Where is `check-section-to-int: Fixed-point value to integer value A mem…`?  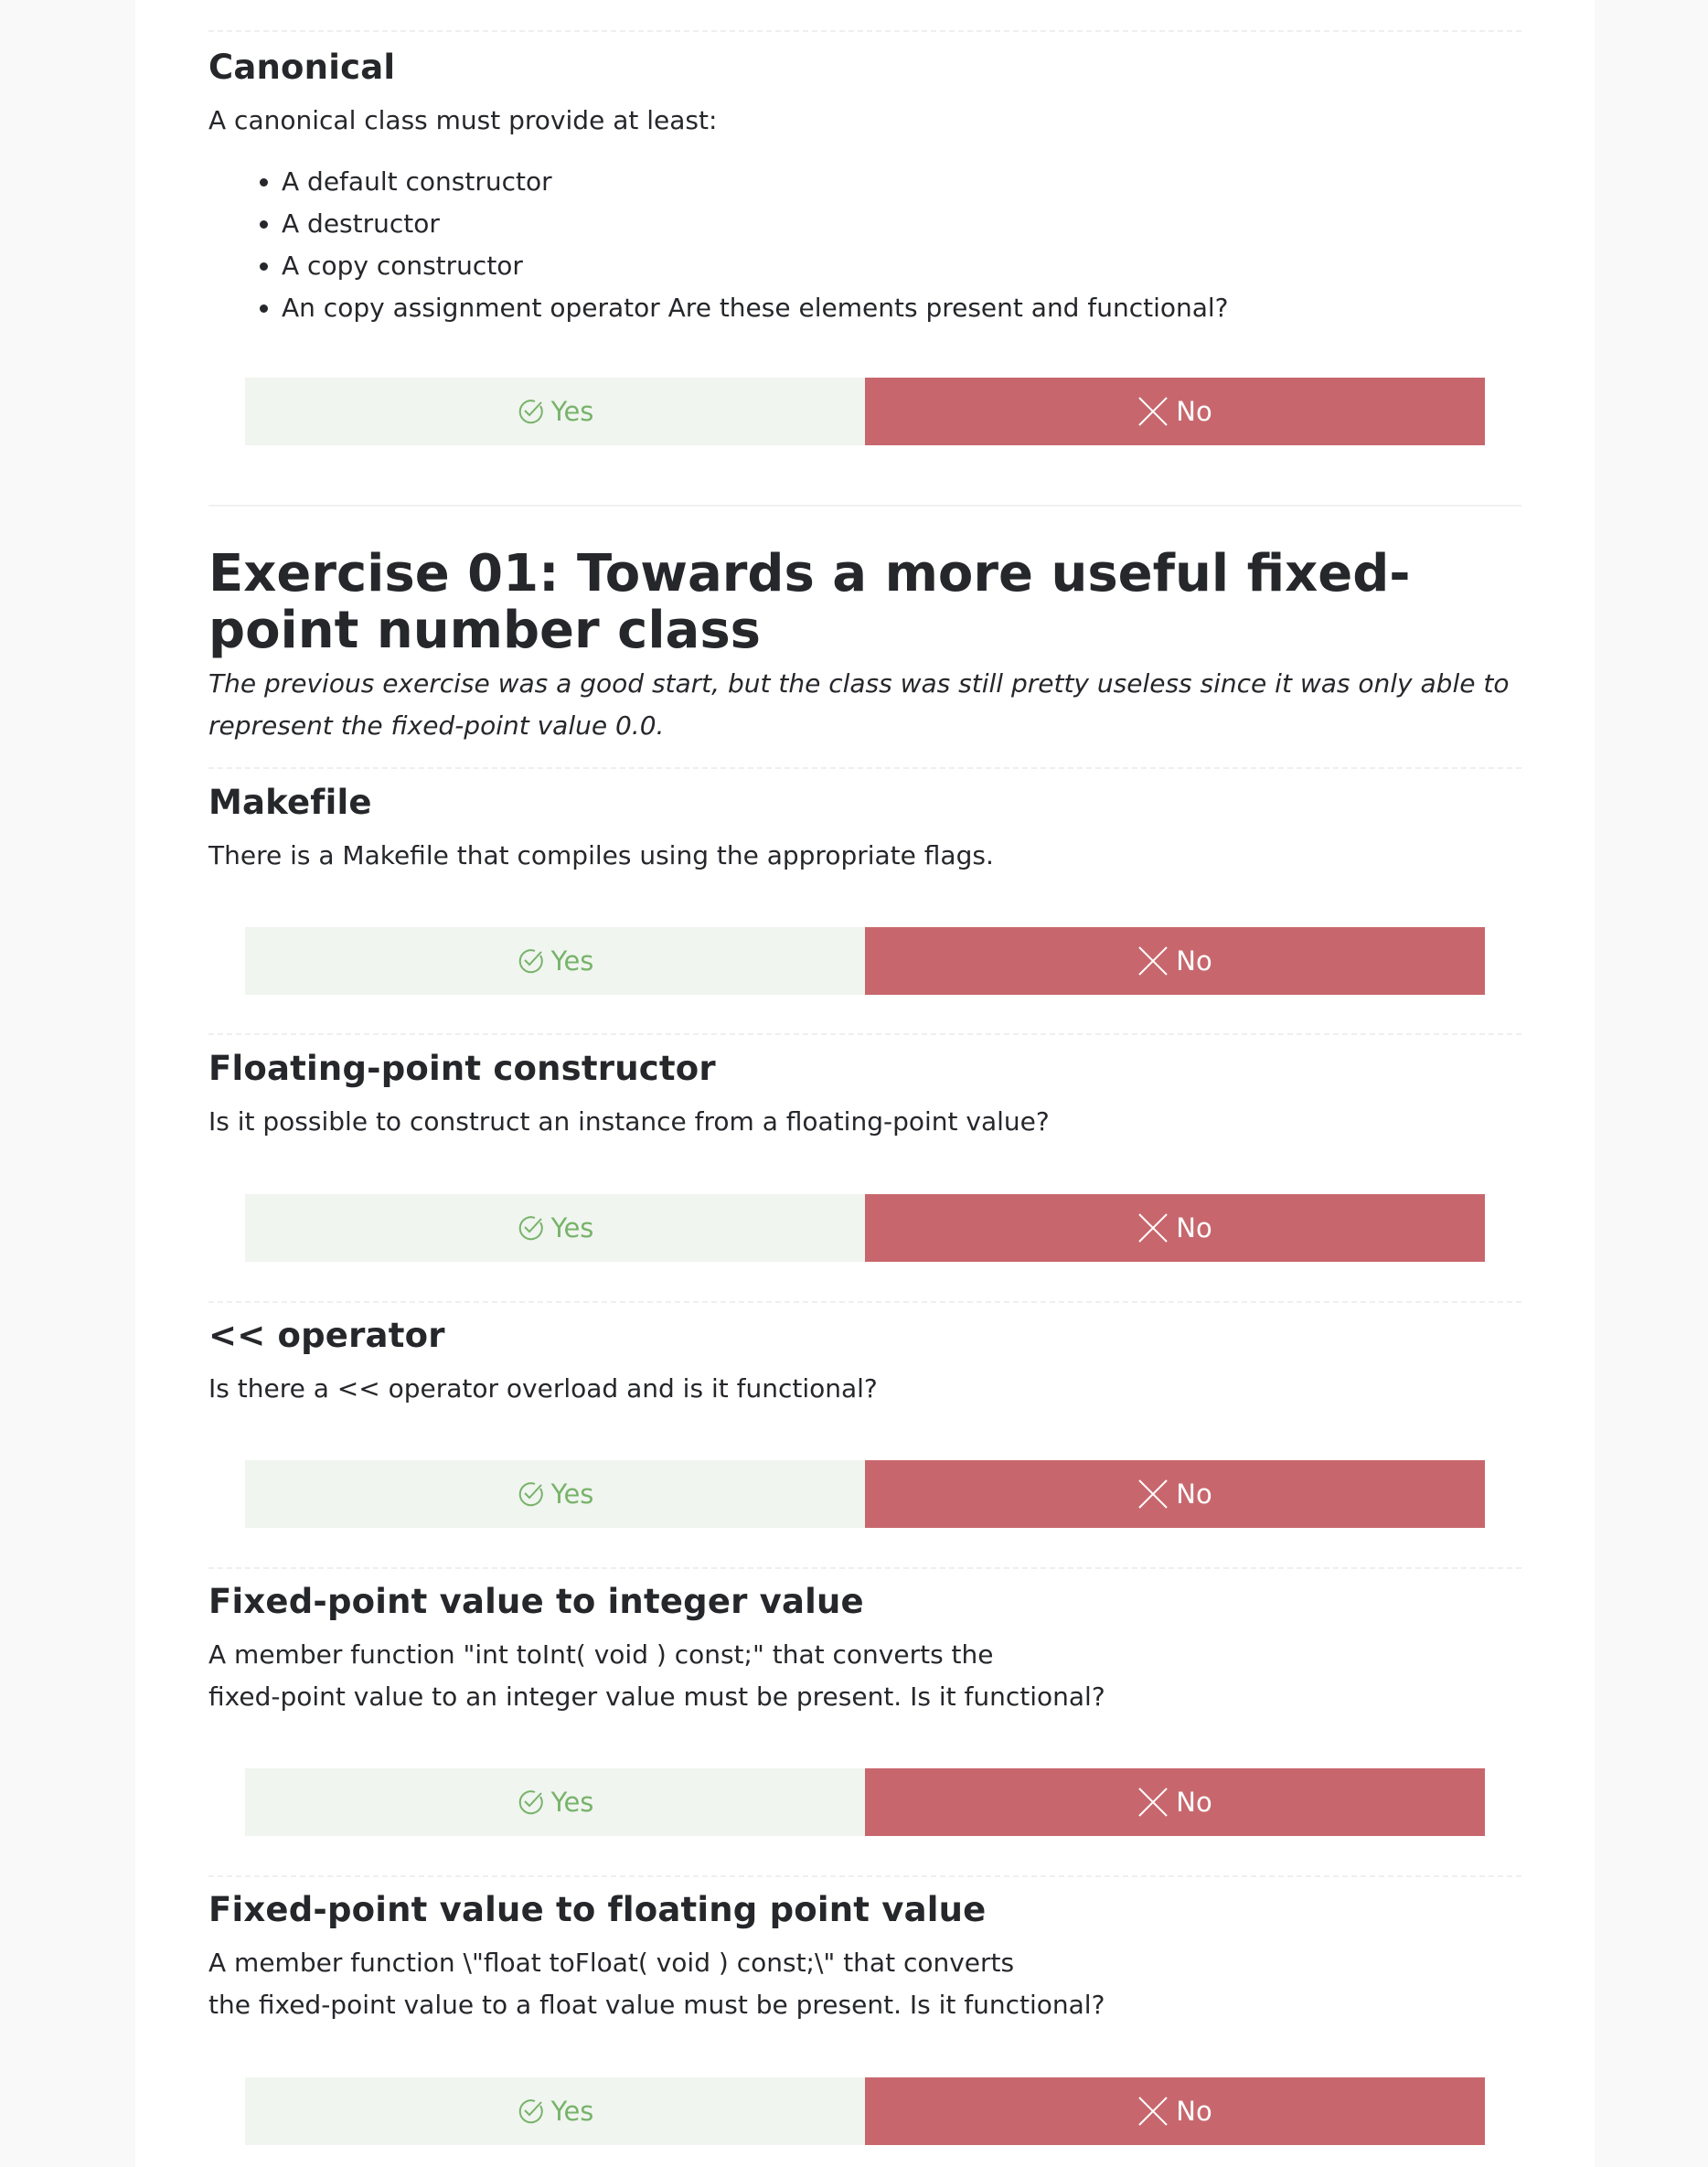
check-section-to-int: Fixed-point value to integer value A mem… is located at coordinates (865, 1650).